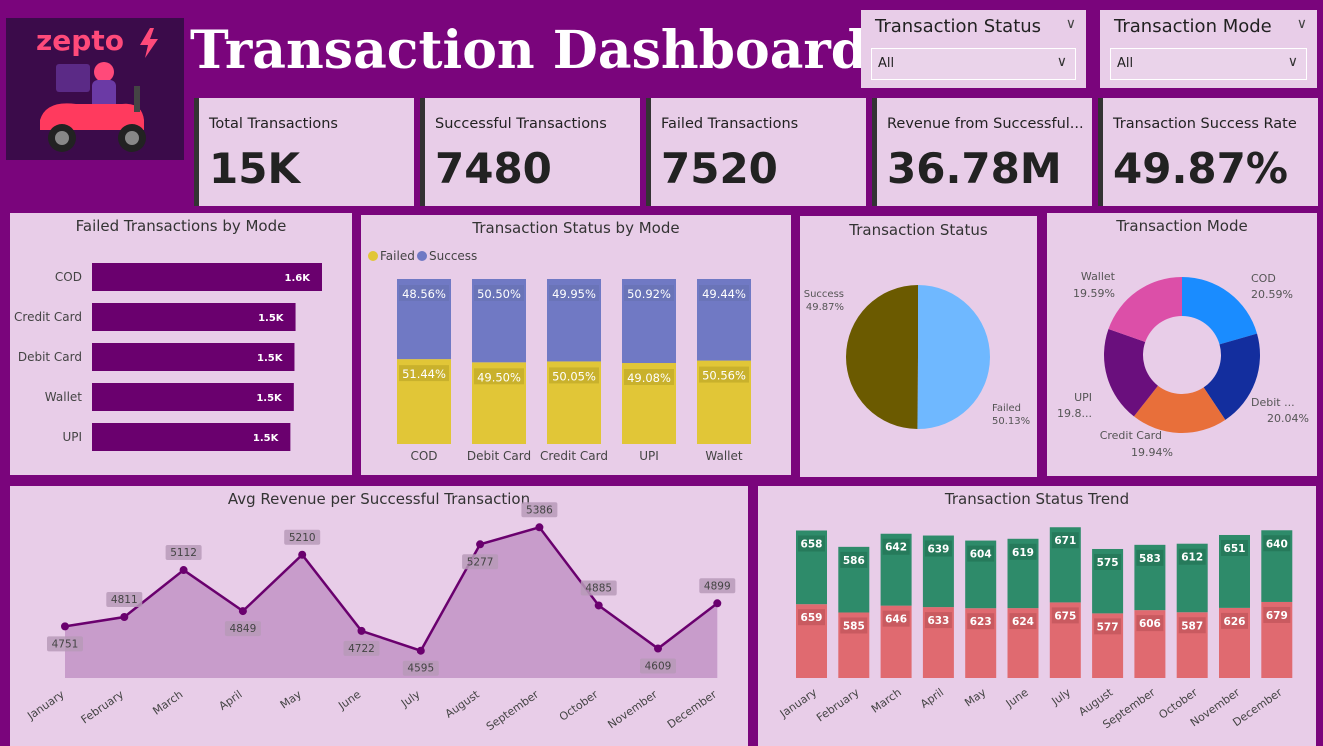 The image size is (1323, 746). I want to click on kpi-label: Total Transactions, so click(273, 124).